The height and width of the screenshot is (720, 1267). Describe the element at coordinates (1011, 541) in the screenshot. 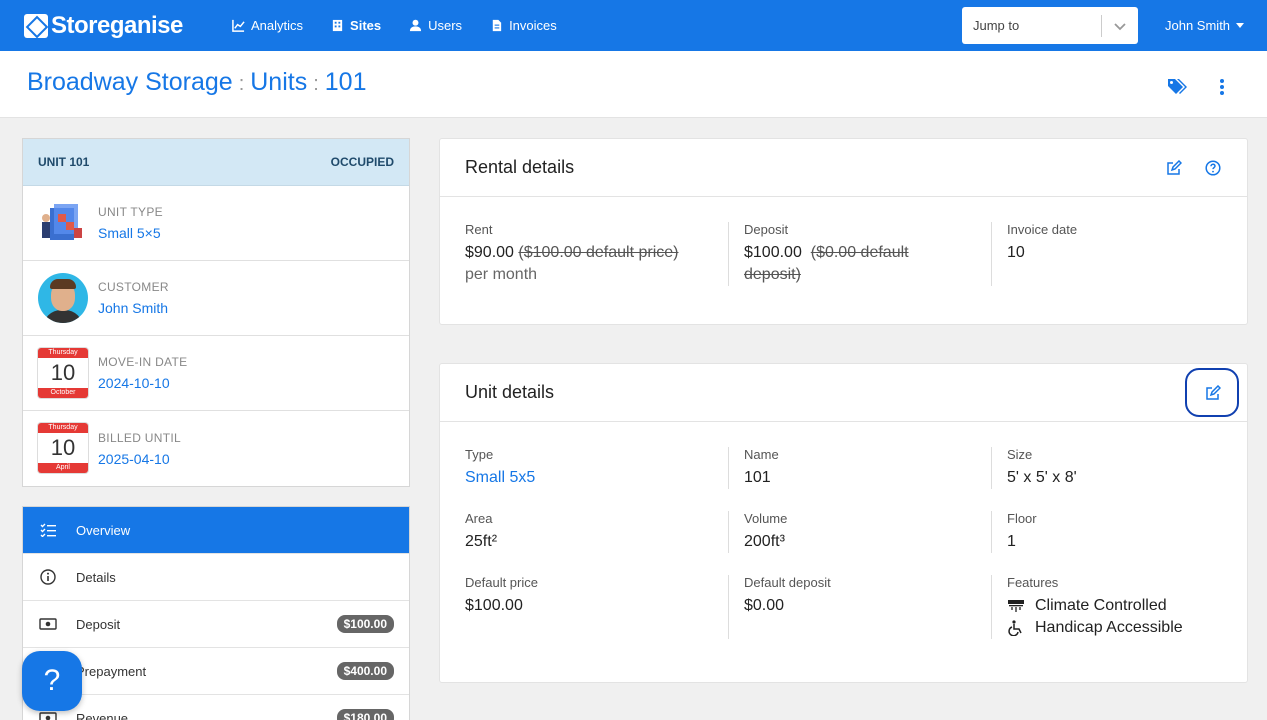

I see `floor-value: 1` at that location.